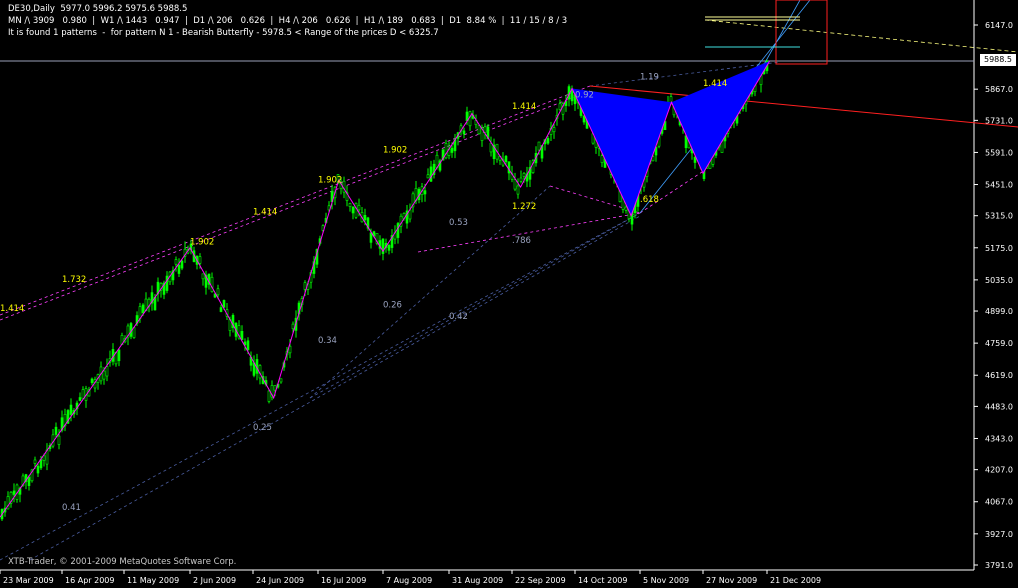  What do you see at coordinates (999, 565) in the screenshot?
I see `y-tick-label: 3791.0` at bounding box center [999, 565].